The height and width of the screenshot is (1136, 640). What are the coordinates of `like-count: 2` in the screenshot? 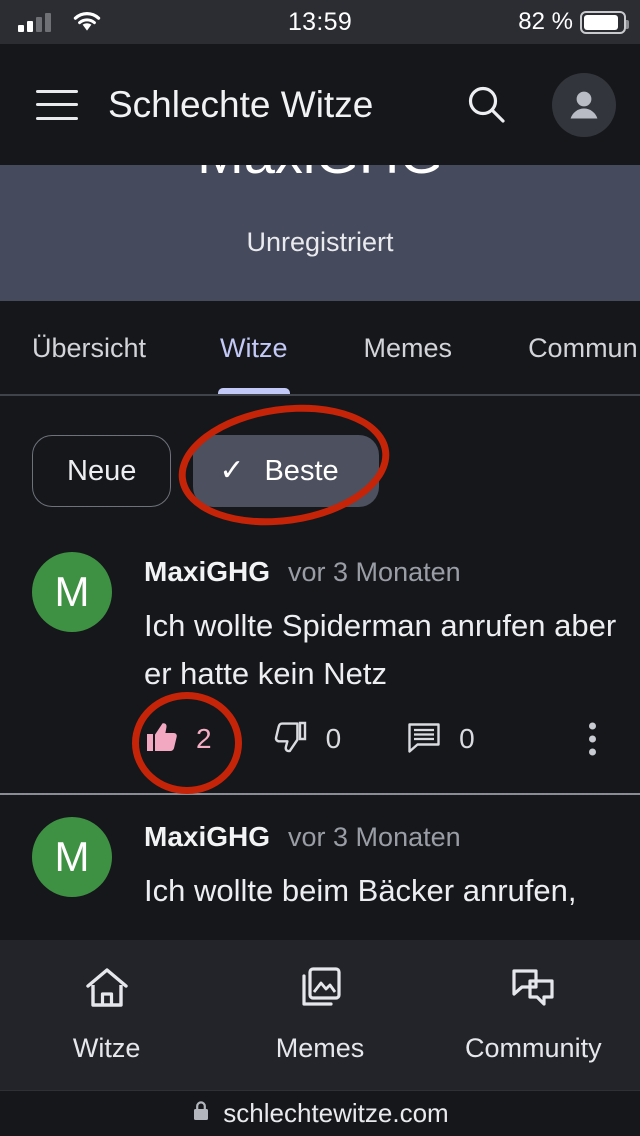 It's located at (204, 738).